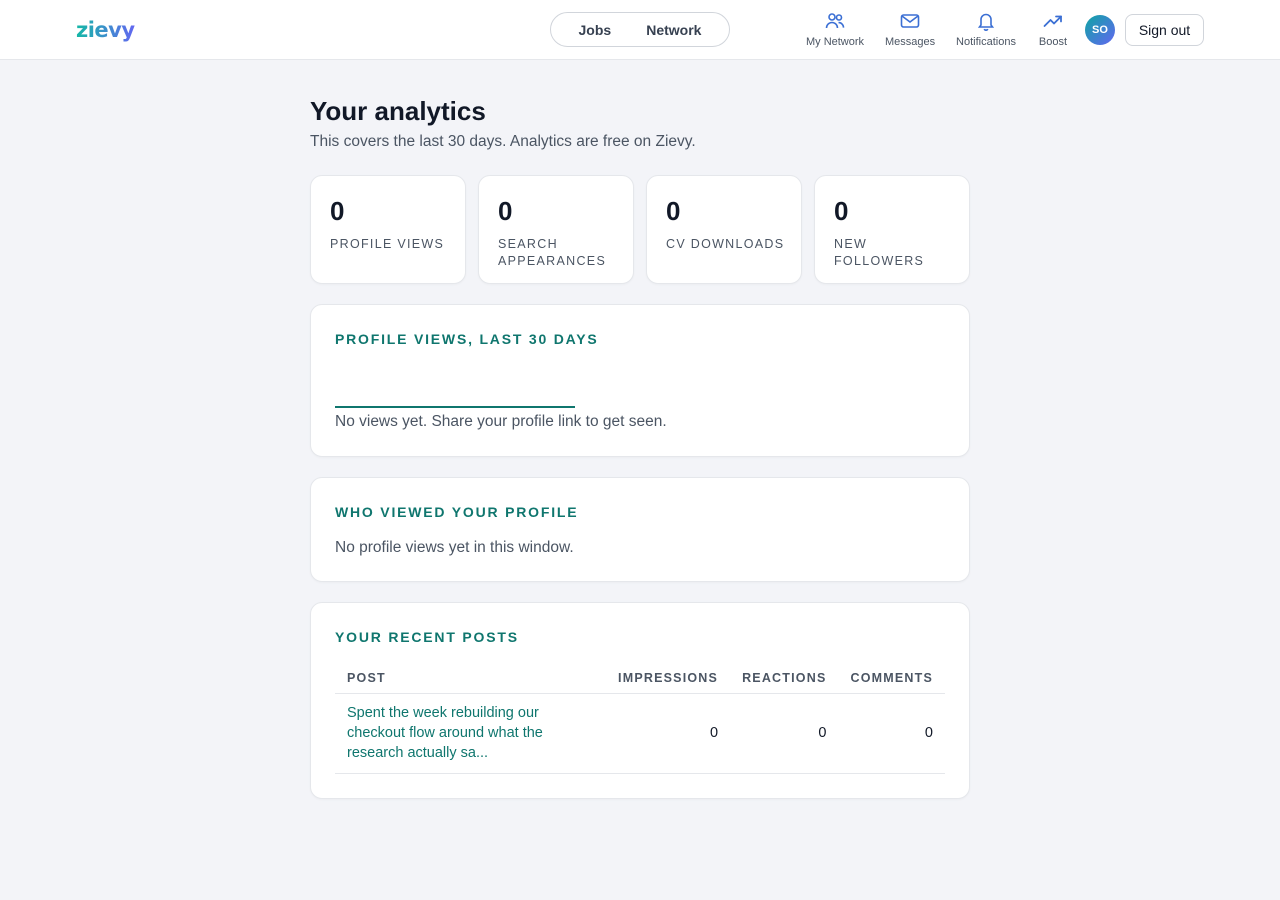 This screenshot has width=1280, height=900. Describe the element at coordinates (387, 244) in the screenshot. I see `stat-label: Profile views` at that location.